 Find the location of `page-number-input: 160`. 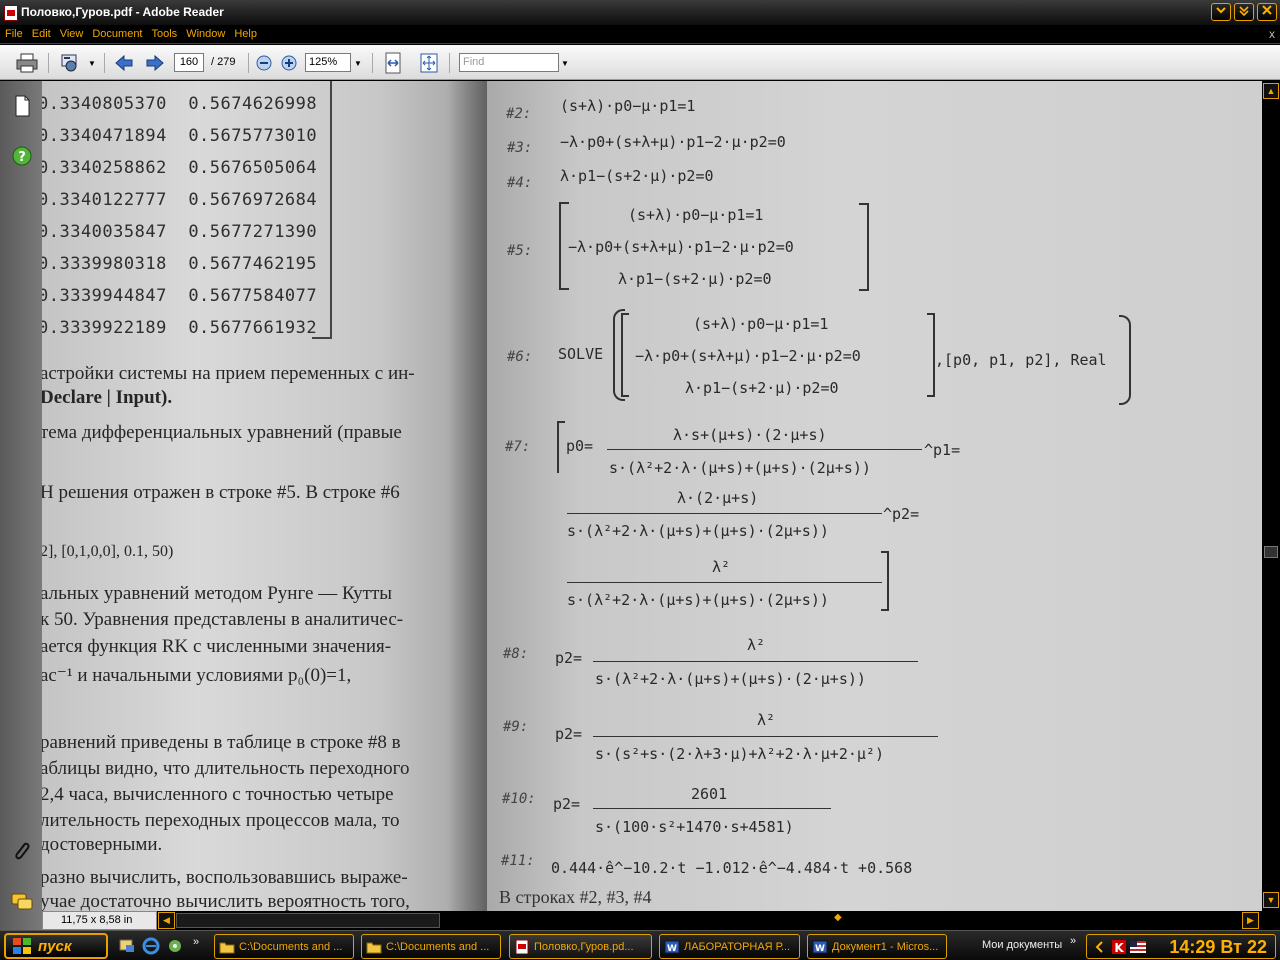

page-number-input: 160 is located at coordinates (189, 62).